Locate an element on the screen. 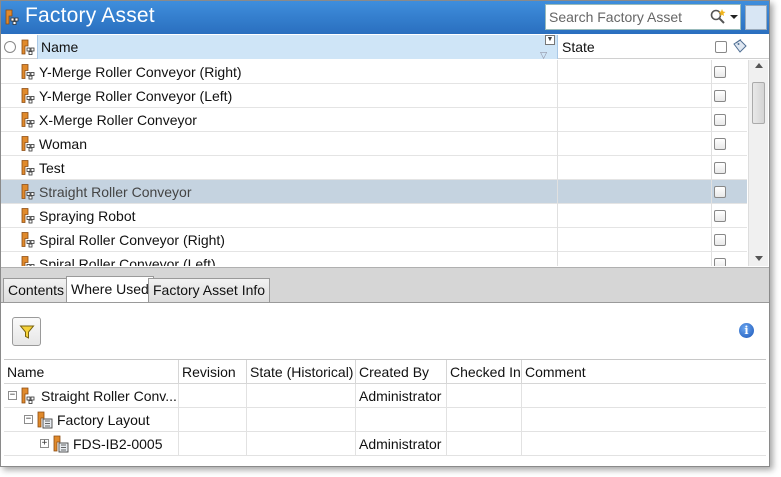  select-all-radio is located at coordinates (10, 47).